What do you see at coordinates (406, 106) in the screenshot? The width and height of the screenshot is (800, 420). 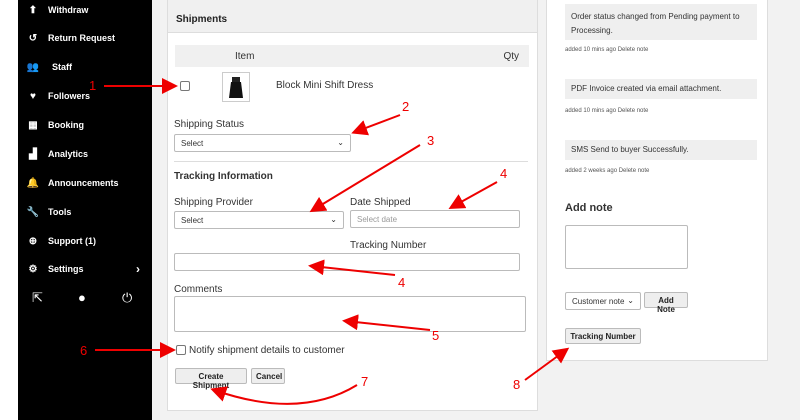 I see `annotation-label-2: 2` at bounding box center [406, 106].